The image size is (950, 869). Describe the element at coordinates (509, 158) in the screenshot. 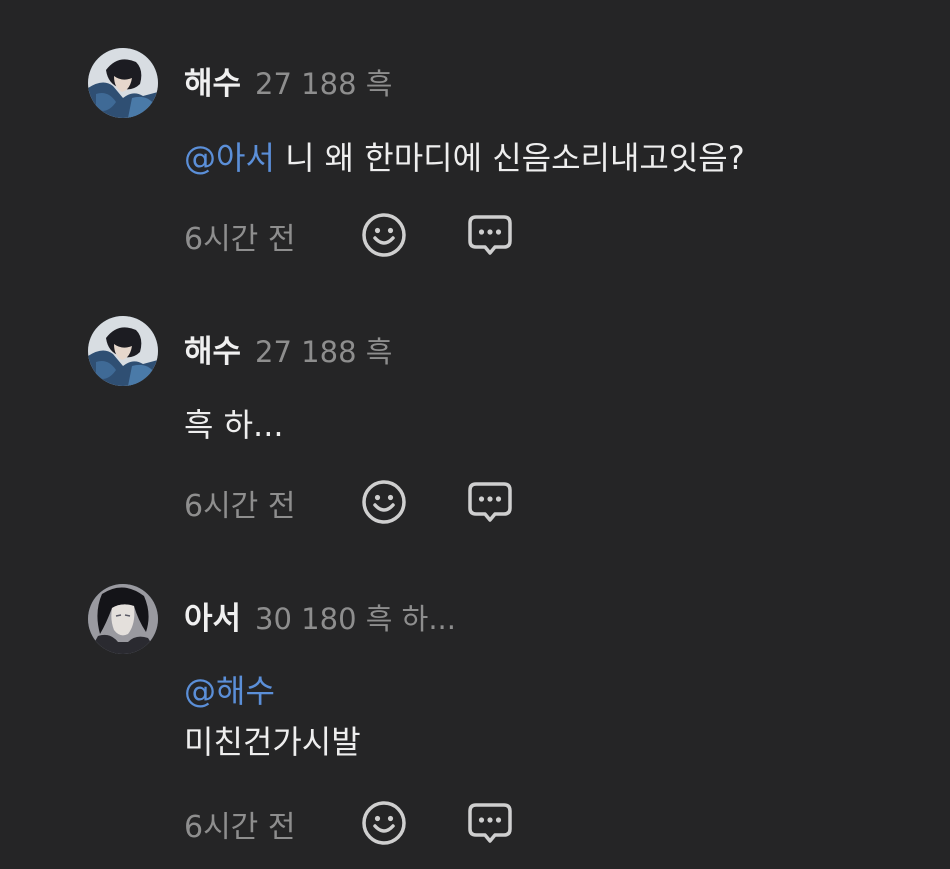

I see `comment-body: 니 왜 한마디에 신음소리내고잇음?` at that location.